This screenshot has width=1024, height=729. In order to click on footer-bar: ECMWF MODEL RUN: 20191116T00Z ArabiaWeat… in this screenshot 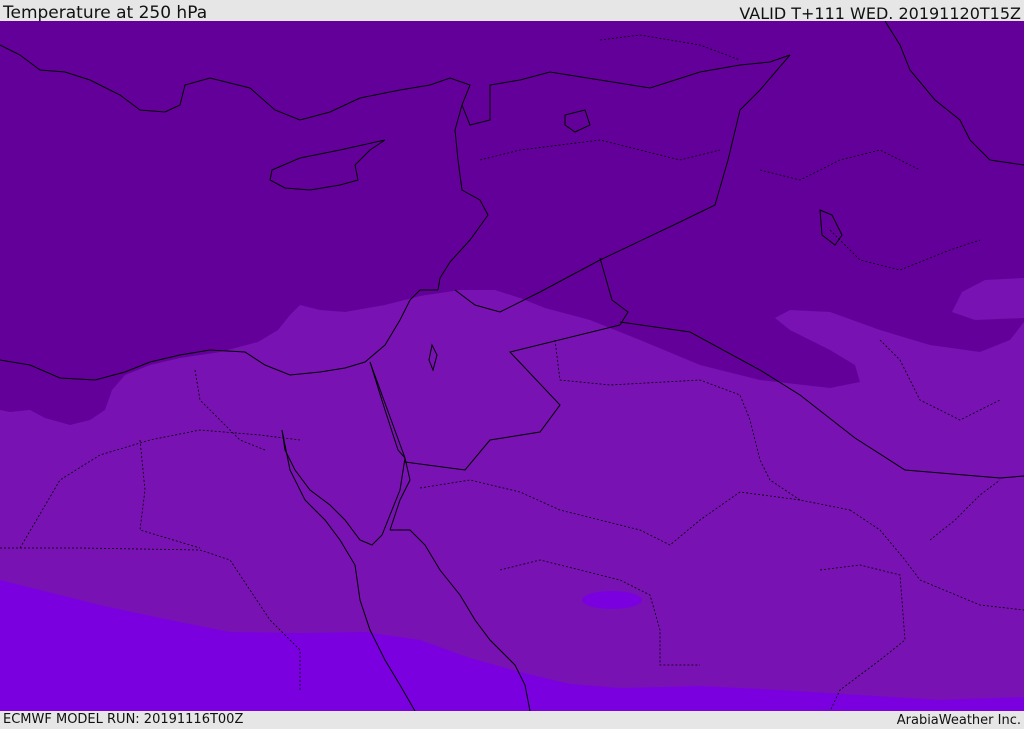, I will do `click(512, 720)`.